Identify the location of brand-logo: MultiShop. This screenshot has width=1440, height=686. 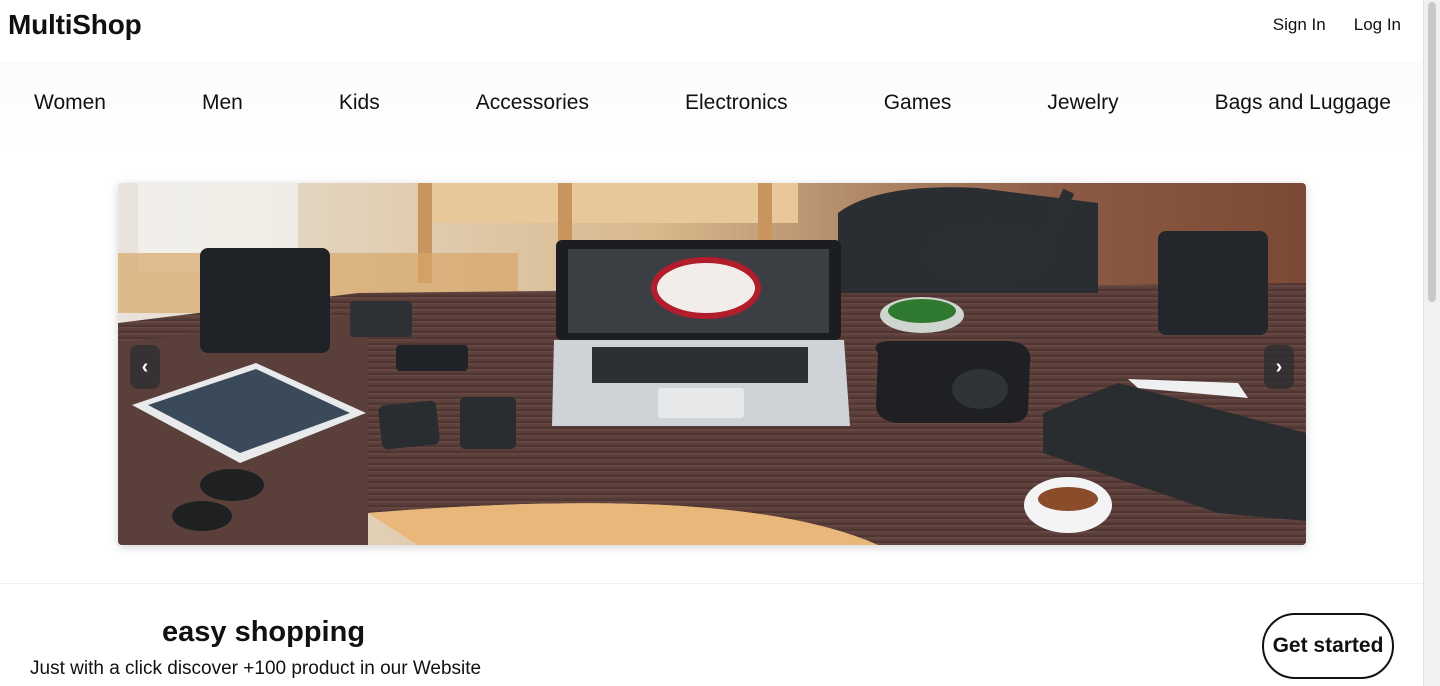
(75, 25).